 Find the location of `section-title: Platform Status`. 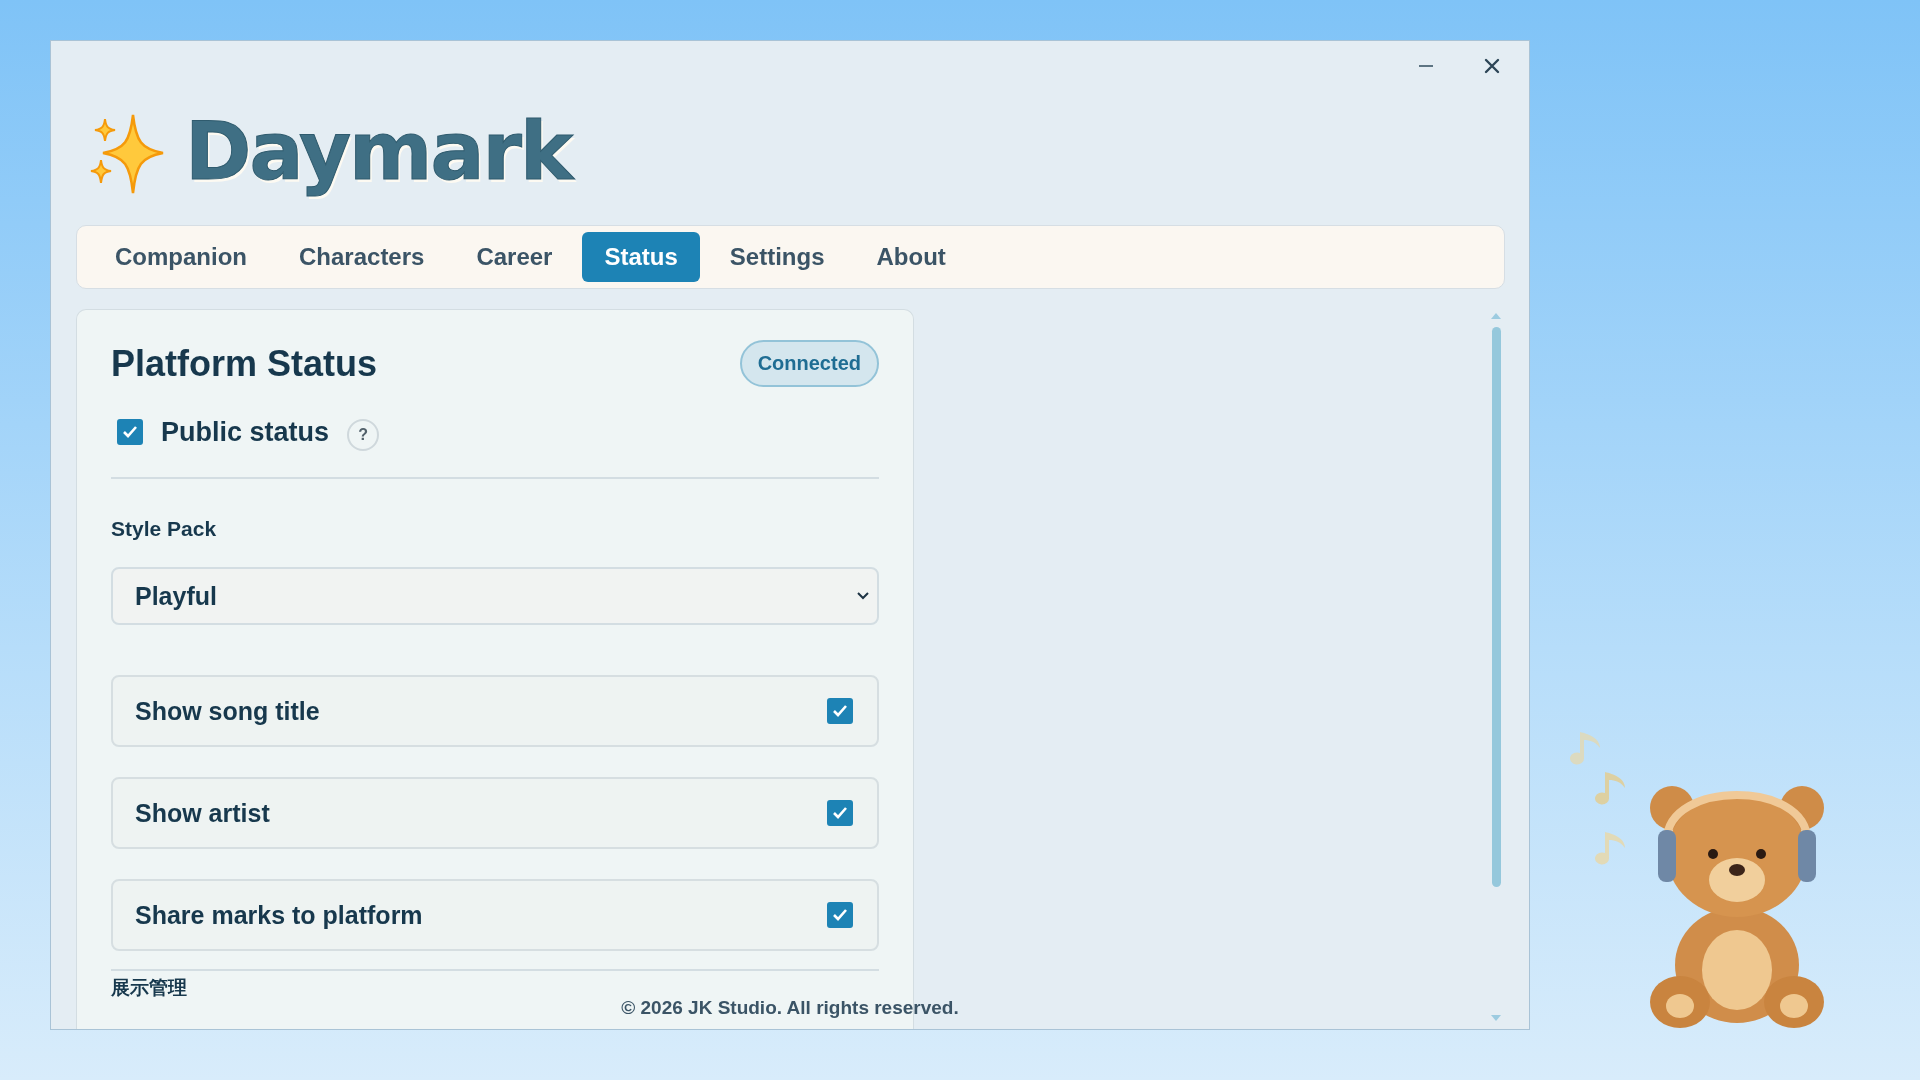

section-title: Platform Status is located at coordinates (244, 363).